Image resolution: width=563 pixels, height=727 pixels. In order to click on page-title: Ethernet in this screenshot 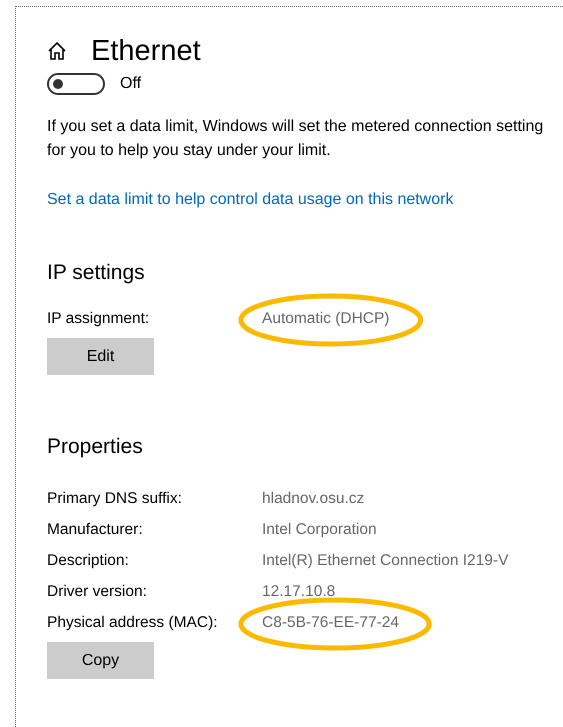, I will do `click(146, 51)`.